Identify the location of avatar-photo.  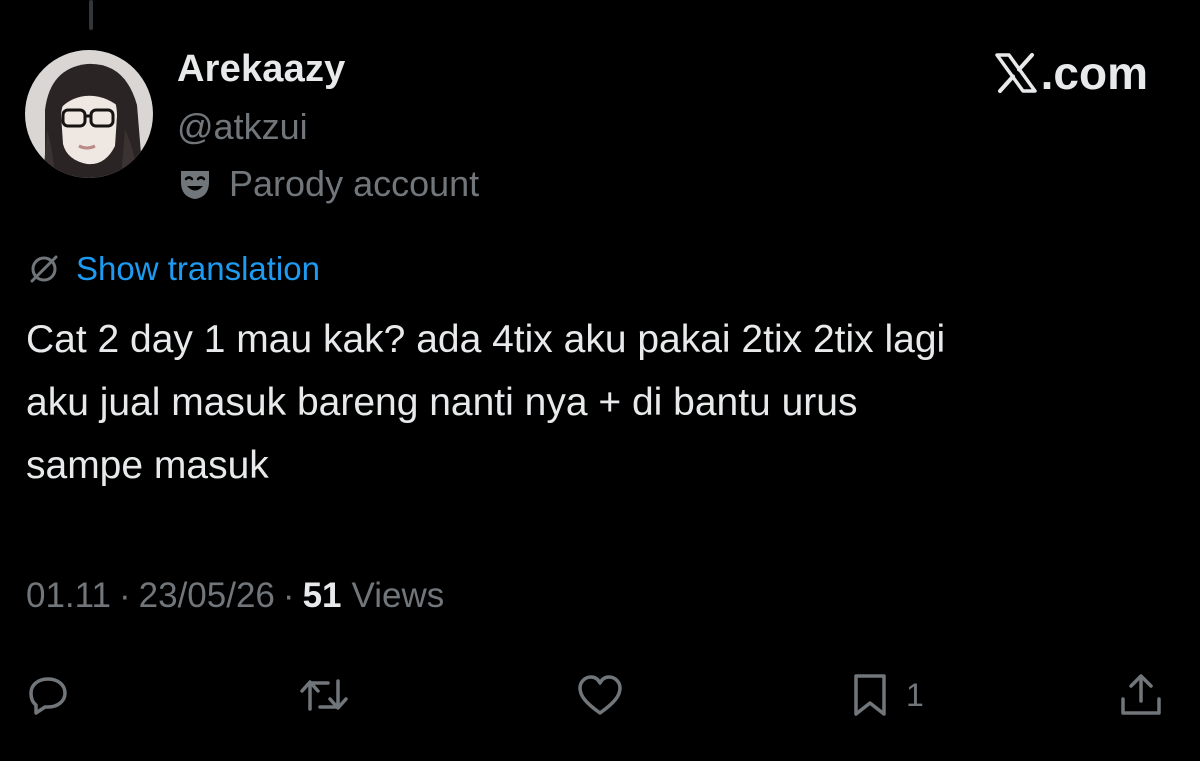
(89, 114).